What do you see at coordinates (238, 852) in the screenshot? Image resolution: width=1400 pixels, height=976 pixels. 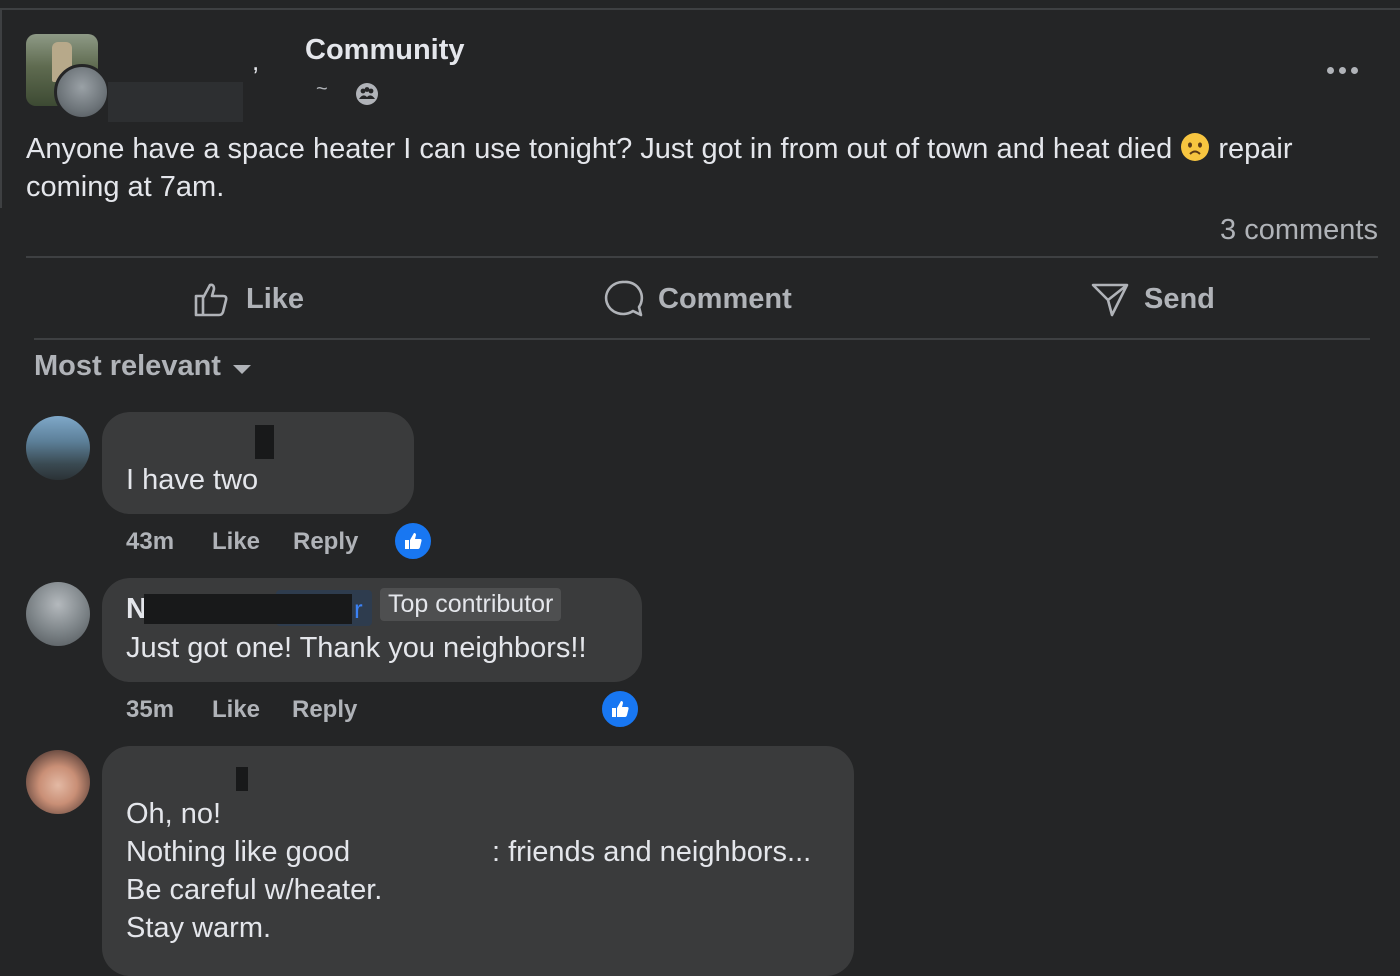 I see `comment-text-line: Nothing like good` at bounding box center [238, 852].